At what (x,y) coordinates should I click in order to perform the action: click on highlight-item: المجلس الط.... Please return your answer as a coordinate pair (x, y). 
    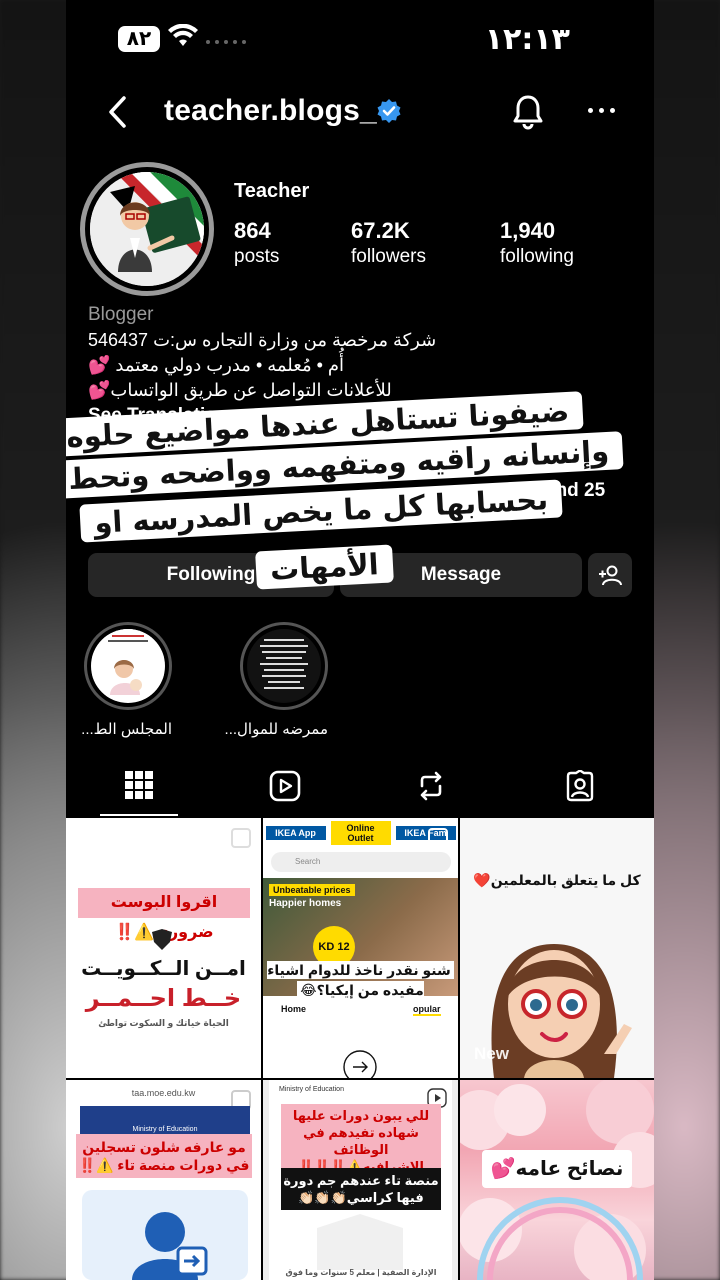
    Looking at the image, I should click on (126, 680).